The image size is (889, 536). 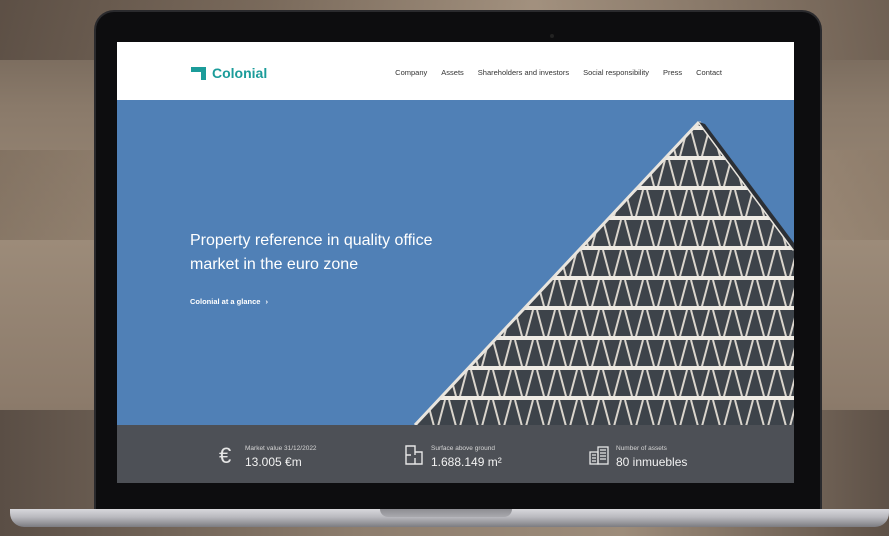 I want to click on hero-link-label: Colonial at a glance, so click(x=225, y=301).